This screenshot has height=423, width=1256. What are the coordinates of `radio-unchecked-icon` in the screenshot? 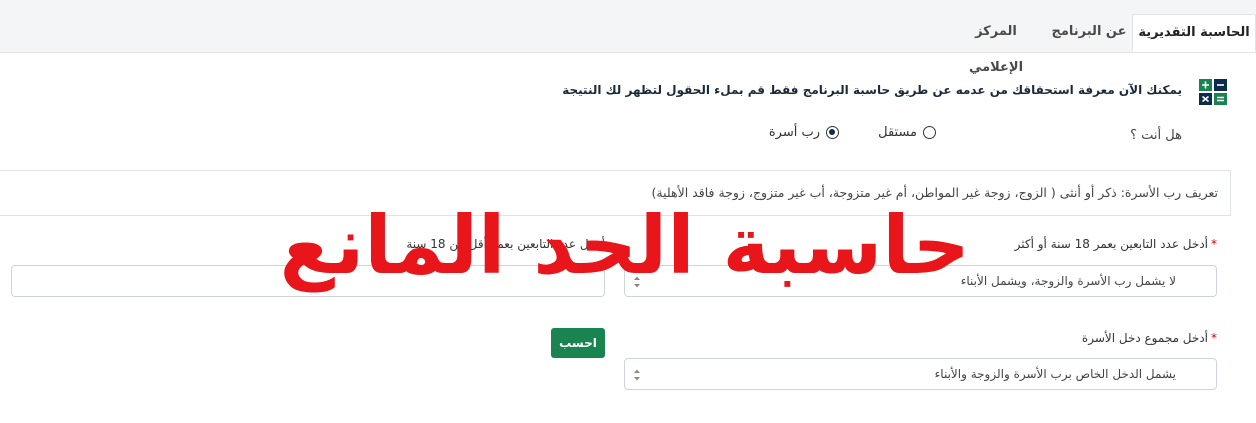 It's located at (929, 132).